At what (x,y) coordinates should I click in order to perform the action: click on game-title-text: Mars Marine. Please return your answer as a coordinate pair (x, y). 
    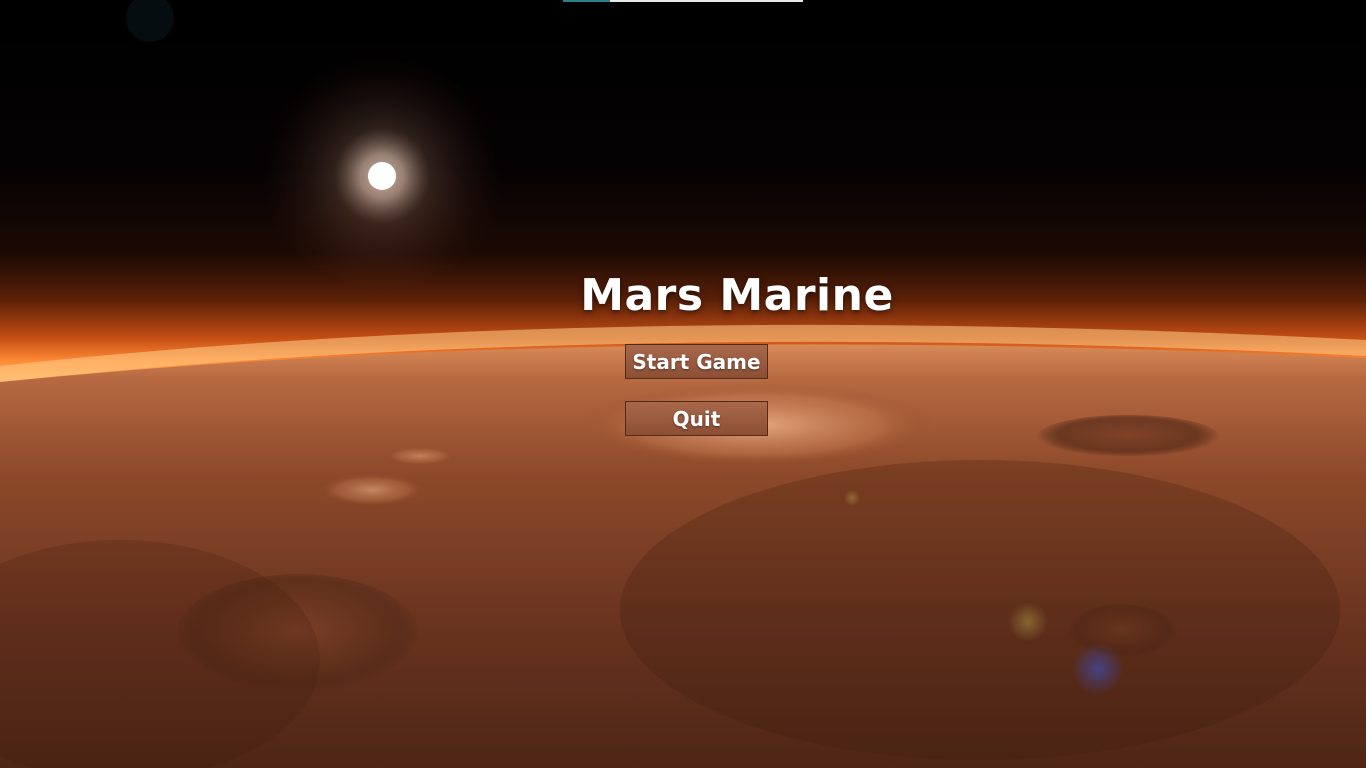
    Looking at the image, I should click on (737, 295).